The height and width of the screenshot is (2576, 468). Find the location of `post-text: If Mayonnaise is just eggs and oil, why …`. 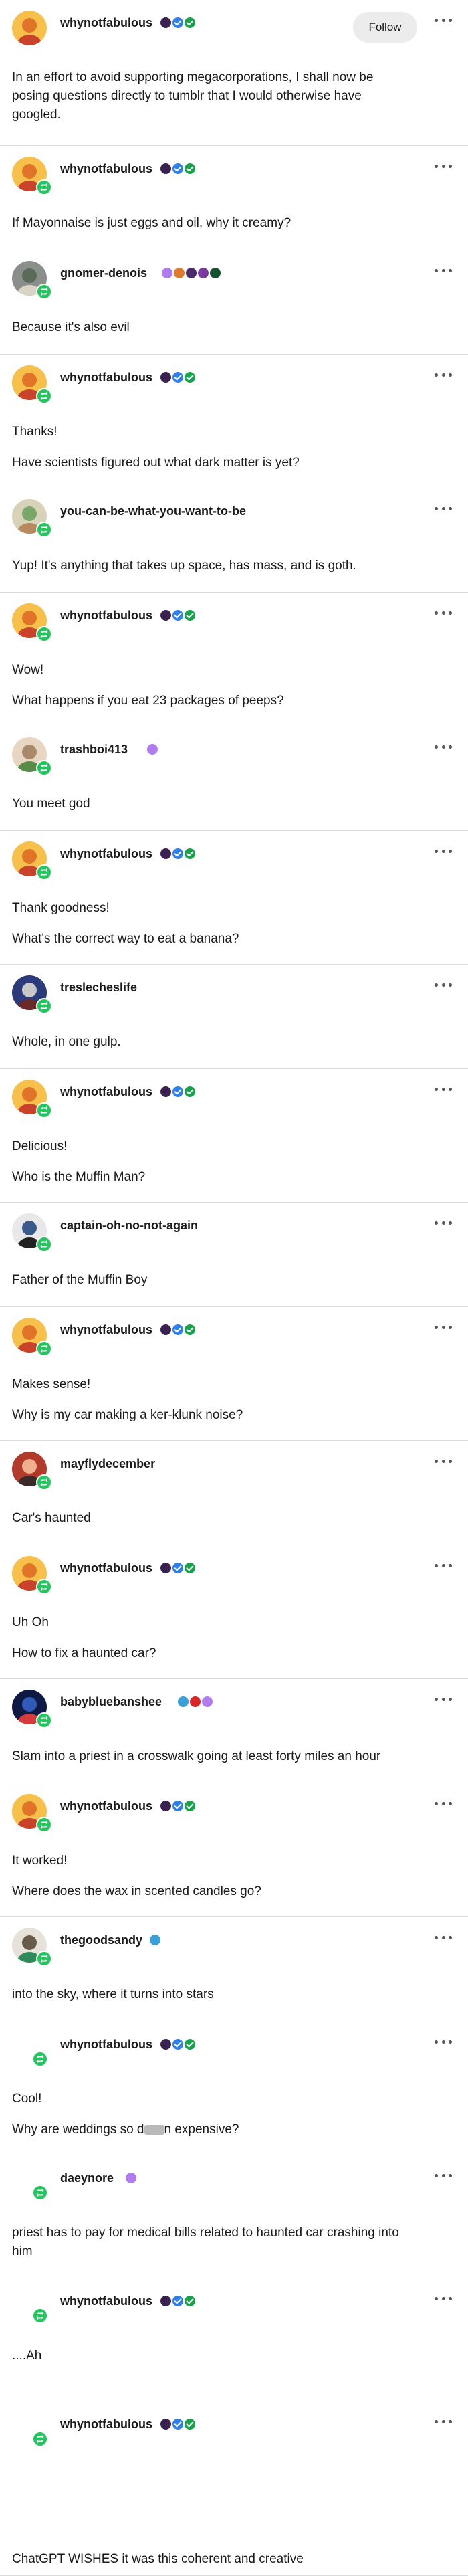

post-text: If Mayonnaise is just eggs and oil, why … is located at coordinates (152, 223).